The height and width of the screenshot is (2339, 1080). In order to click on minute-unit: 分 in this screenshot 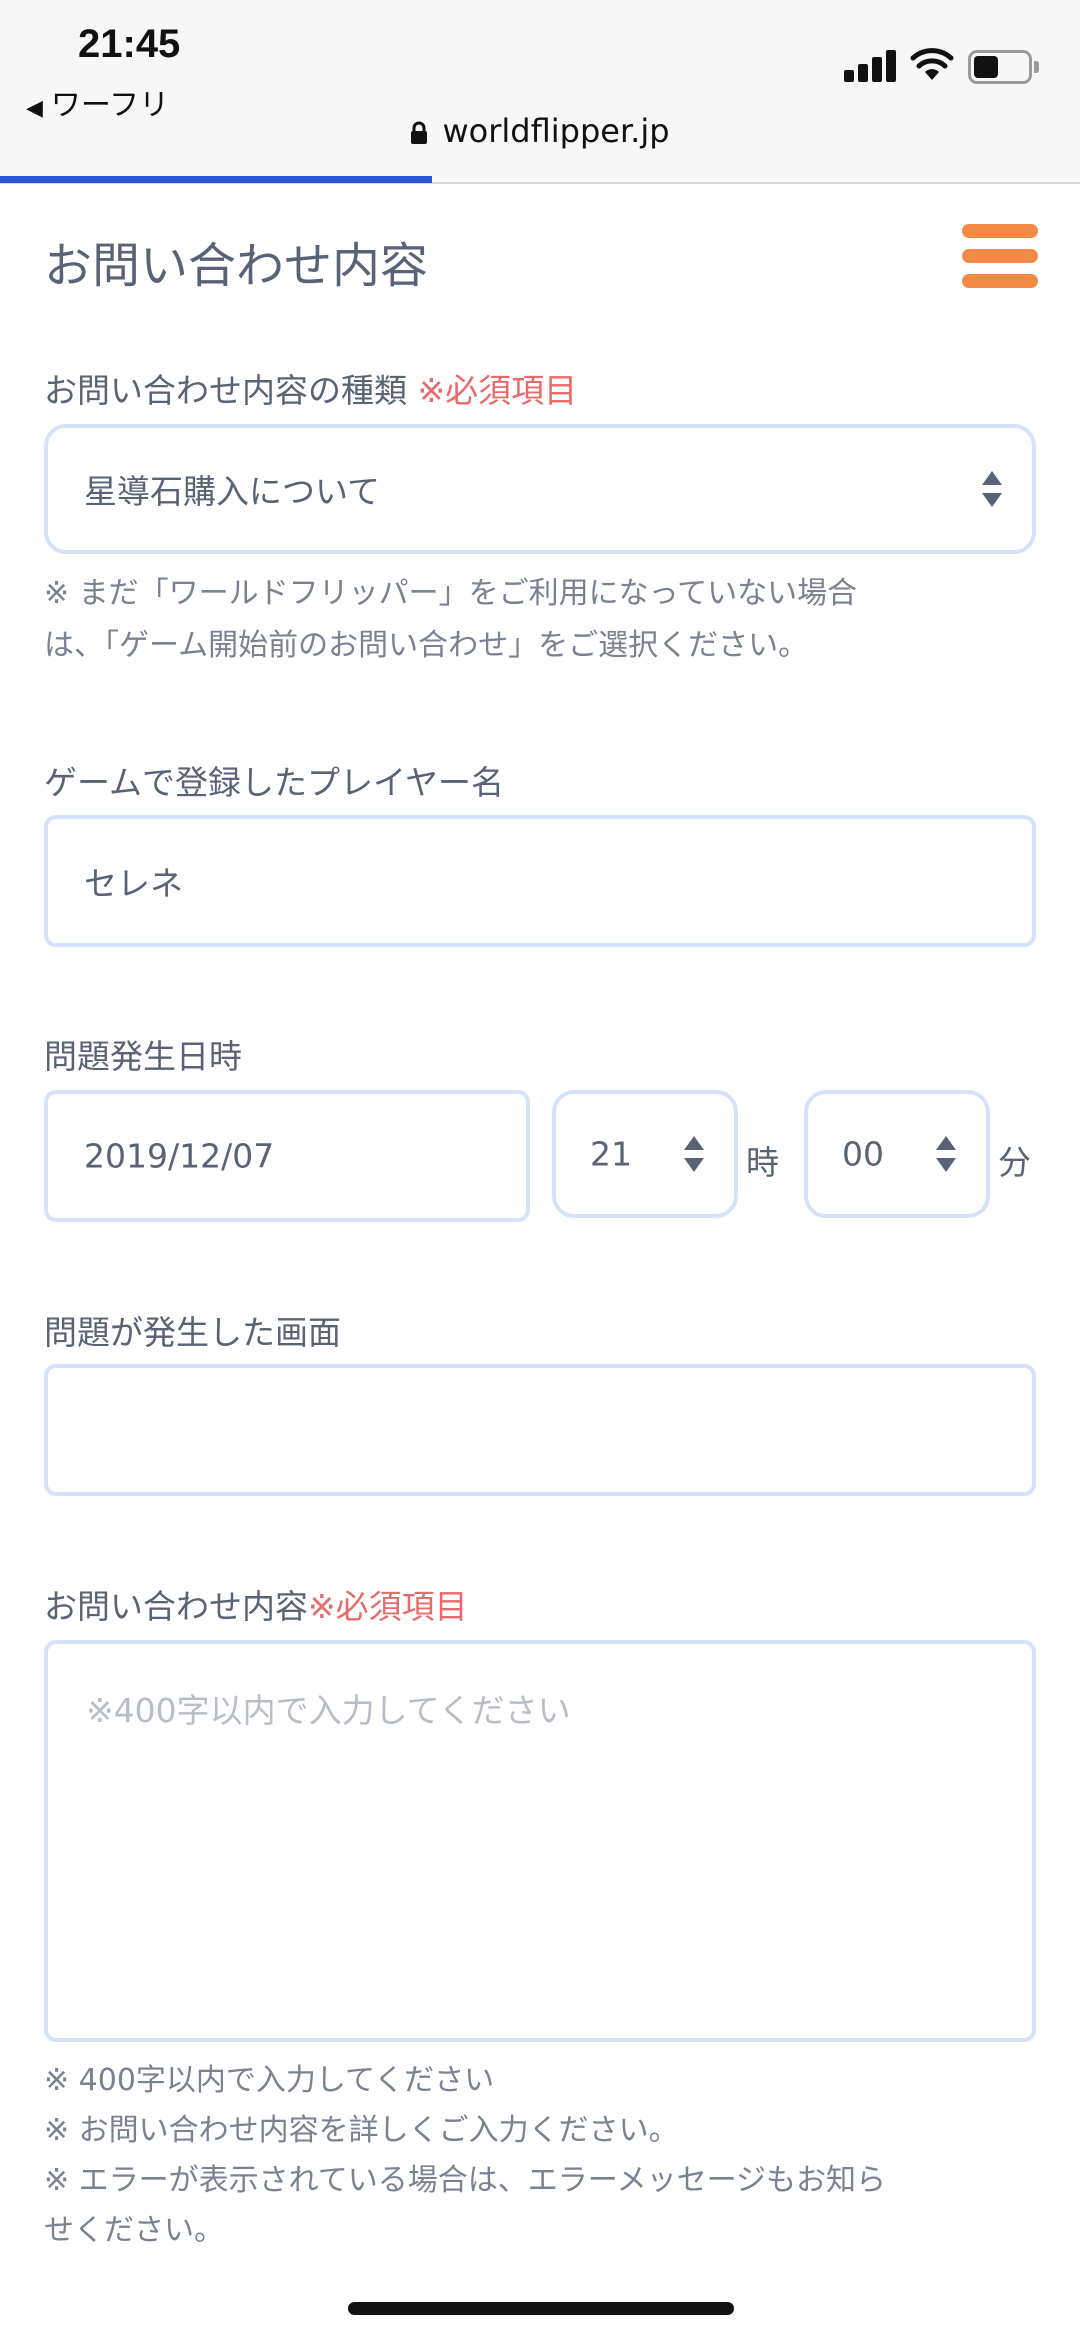, I will do `click(1014, 1162)`.